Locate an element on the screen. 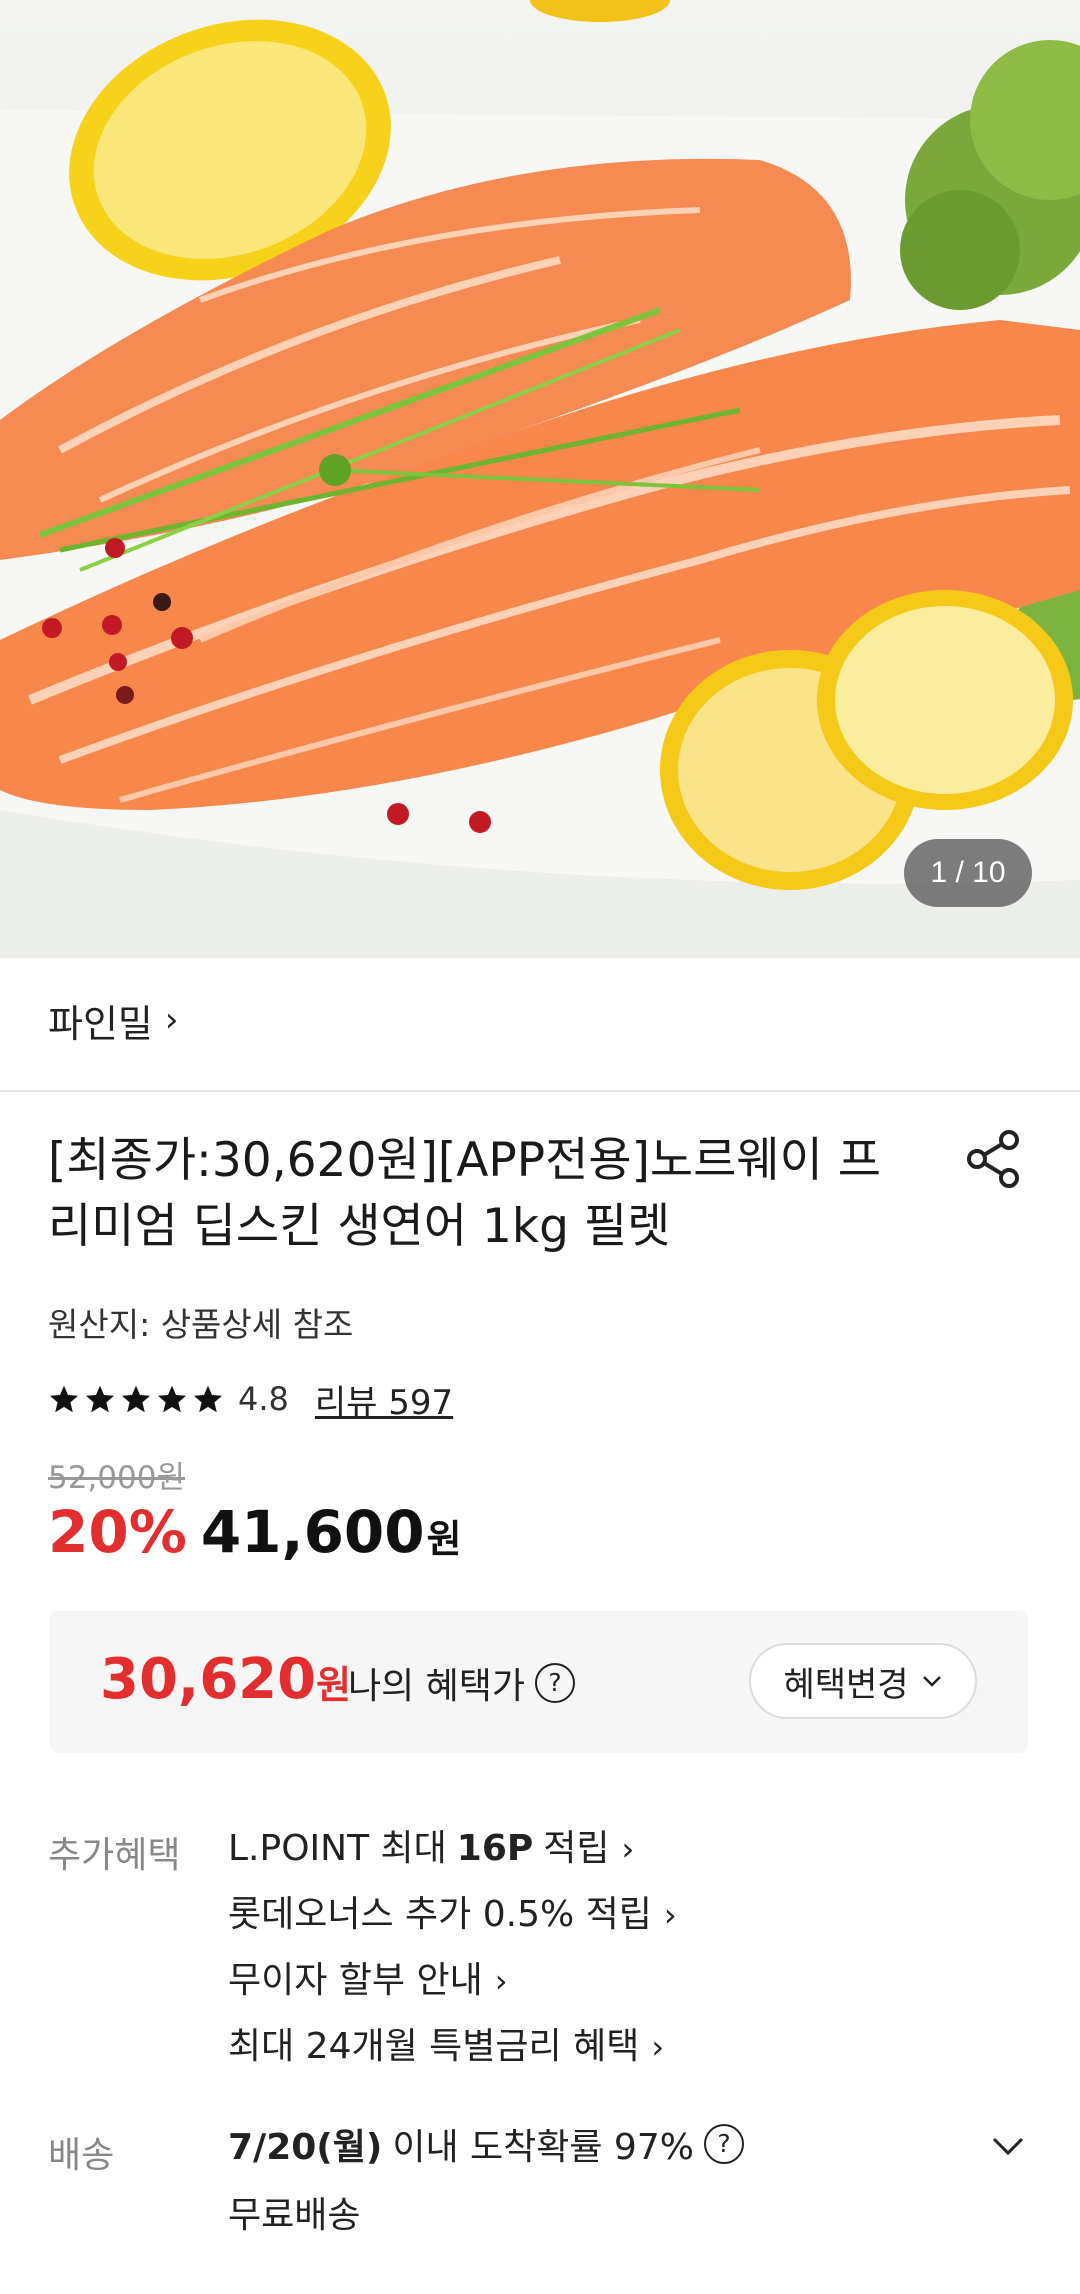  benefit-item-lotte-owners: 롯데오너스 추가 0.5% 적립 › is located at coordinates (452, 1915).